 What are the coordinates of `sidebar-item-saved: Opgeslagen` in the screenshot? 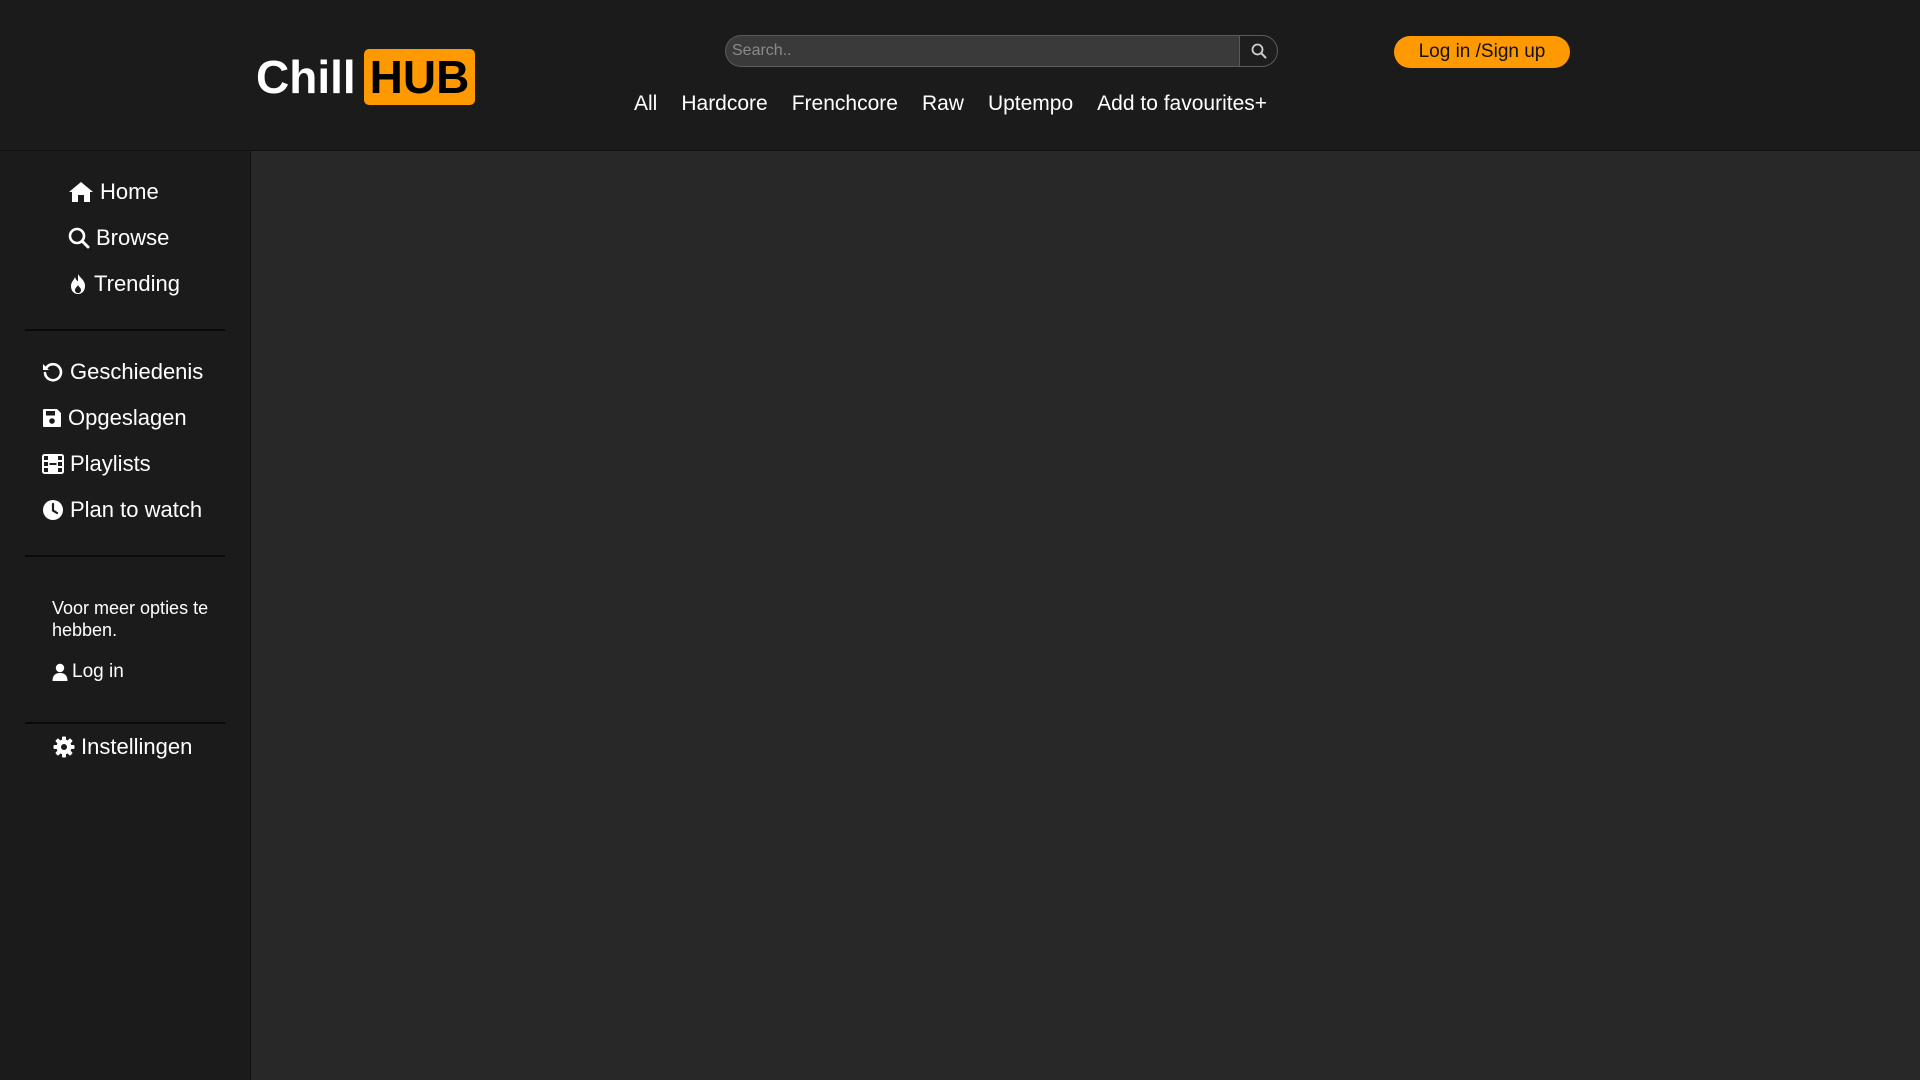 It's located at (114, 418).